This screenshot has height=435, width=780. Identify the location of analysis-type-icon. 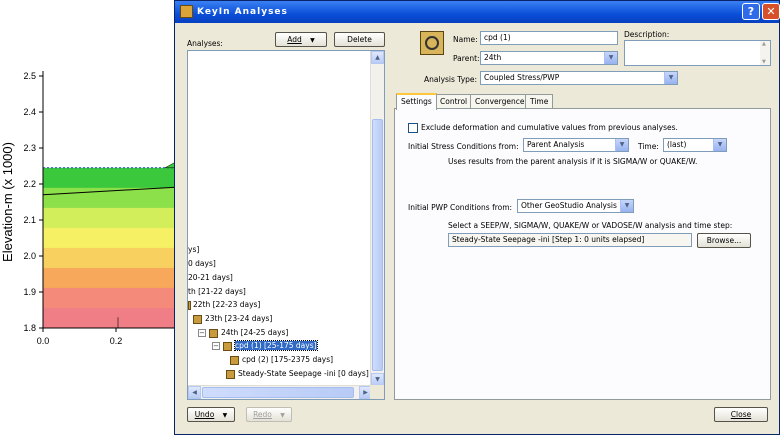
(432, 43).